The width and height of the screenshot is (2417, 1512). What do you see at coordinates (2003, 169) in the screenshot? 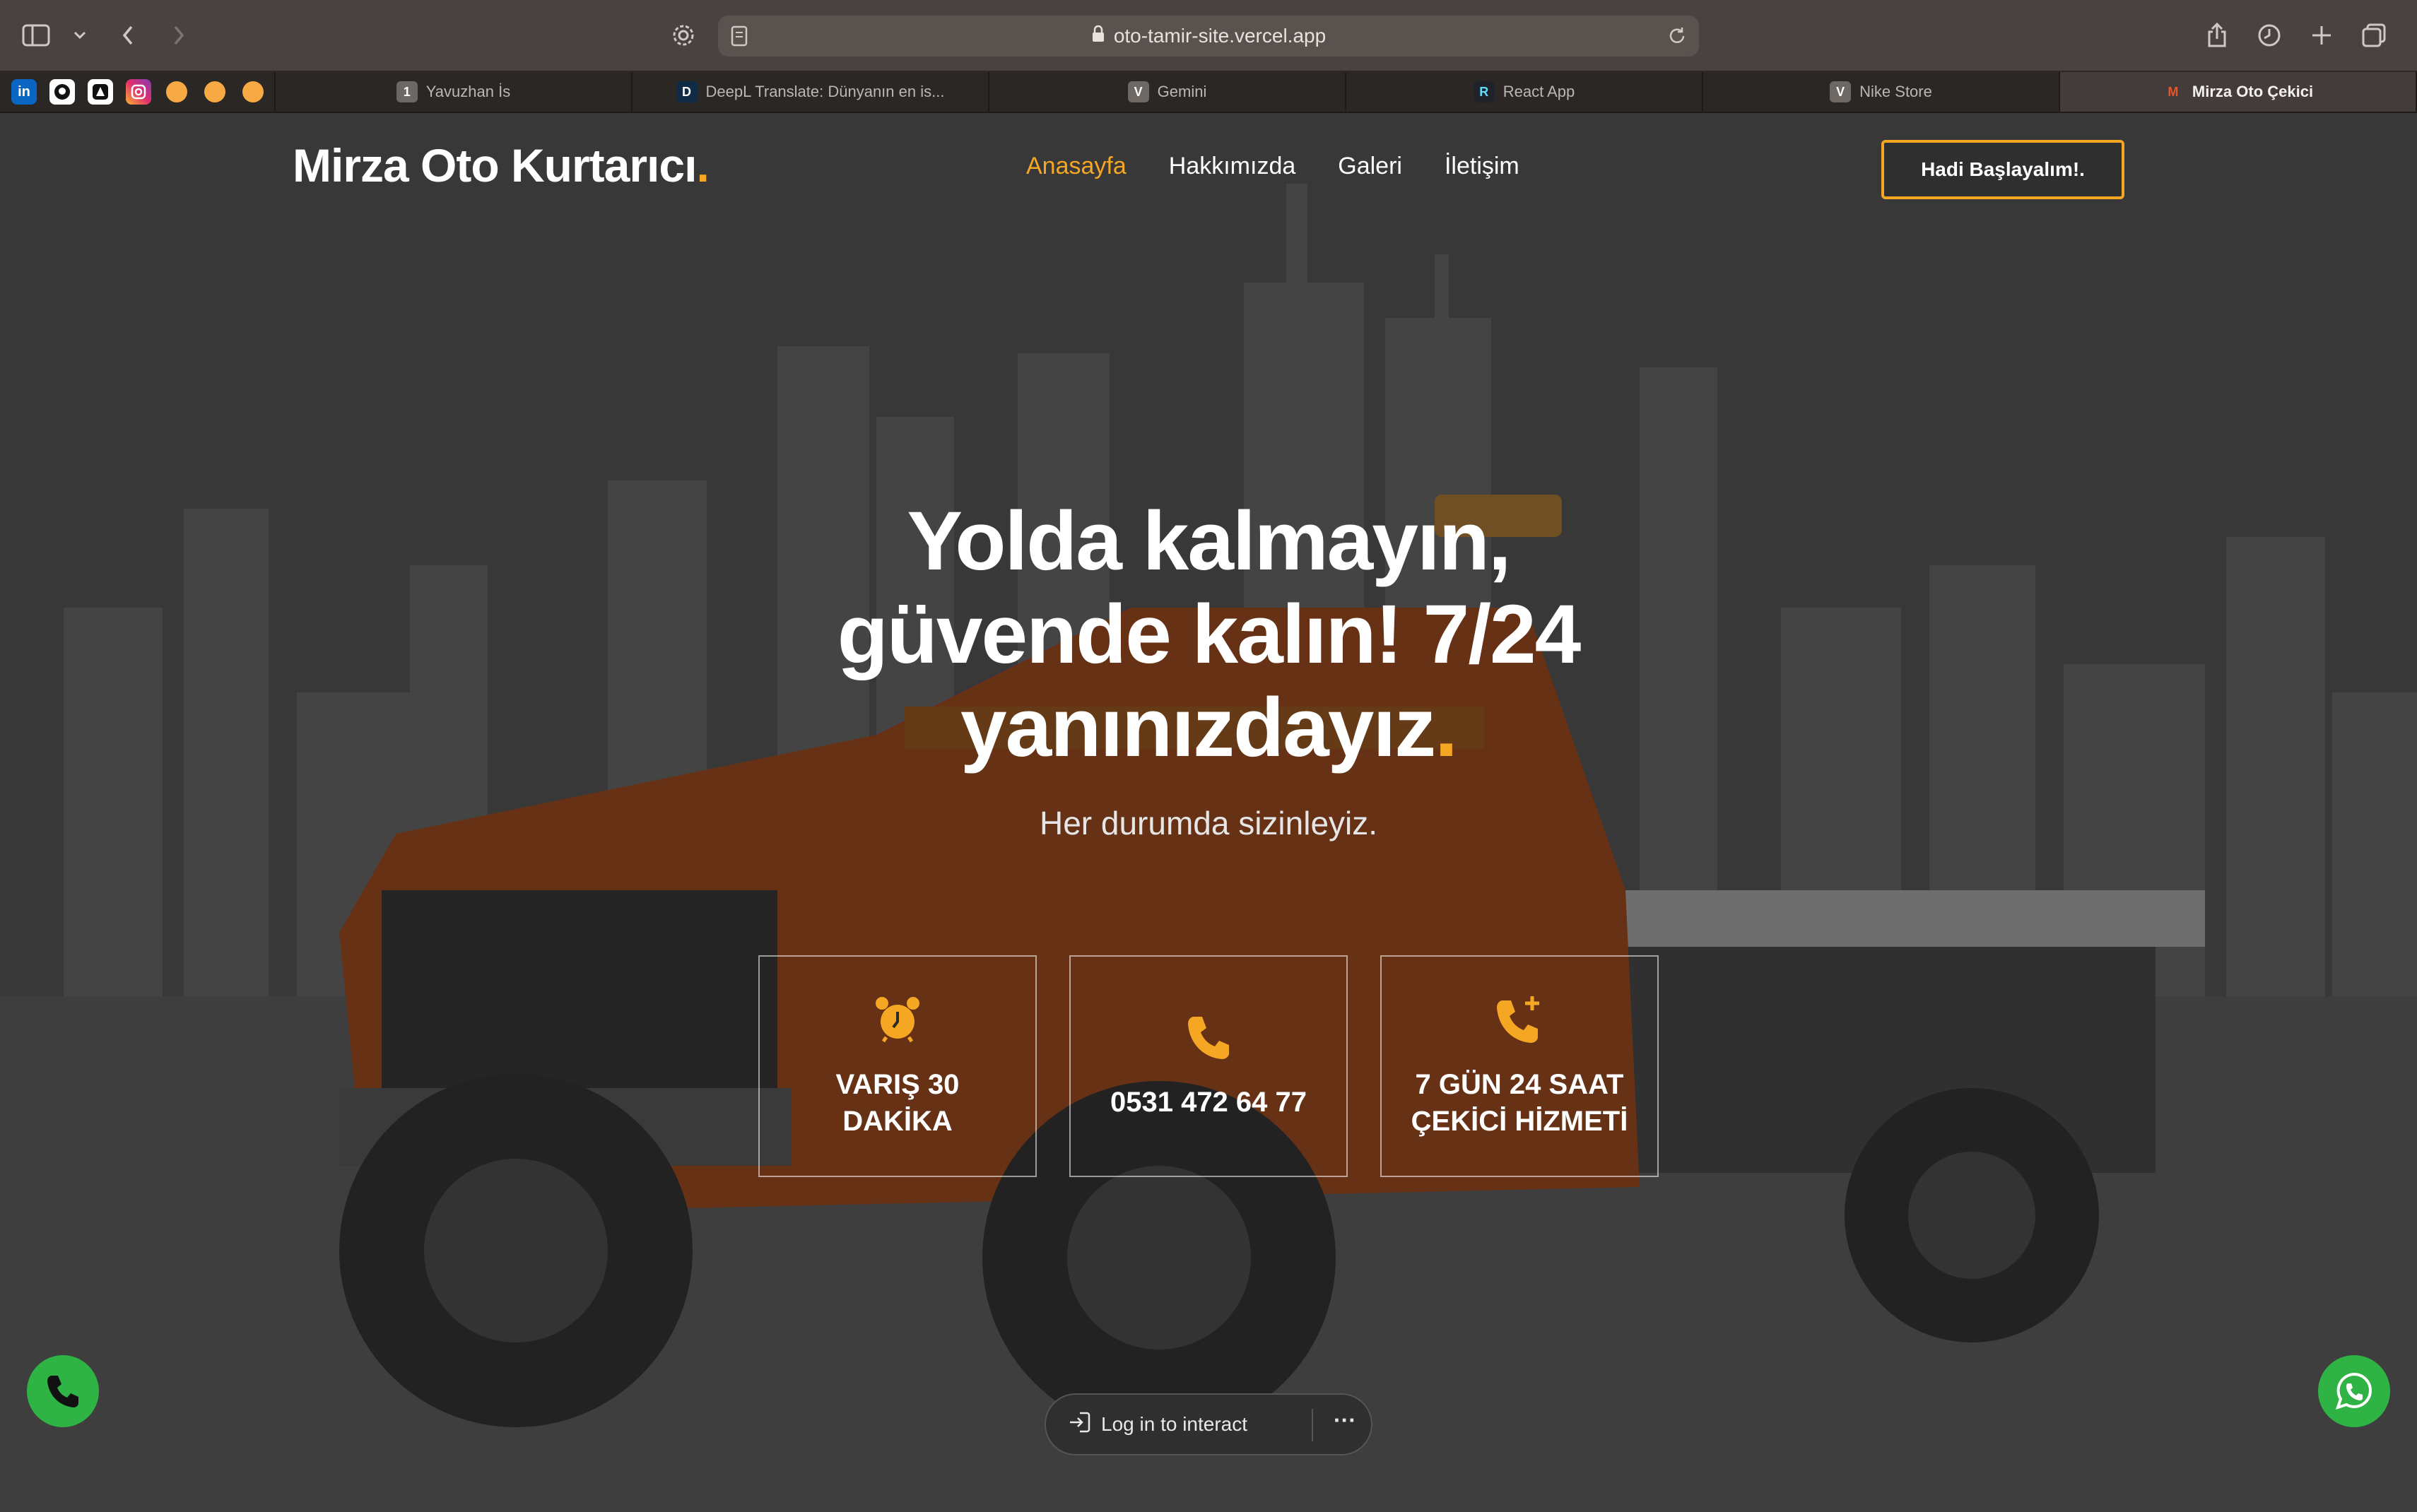
I see `get-started-button: Hadi Başlayalım!.` at bounding box center [2003, 169].